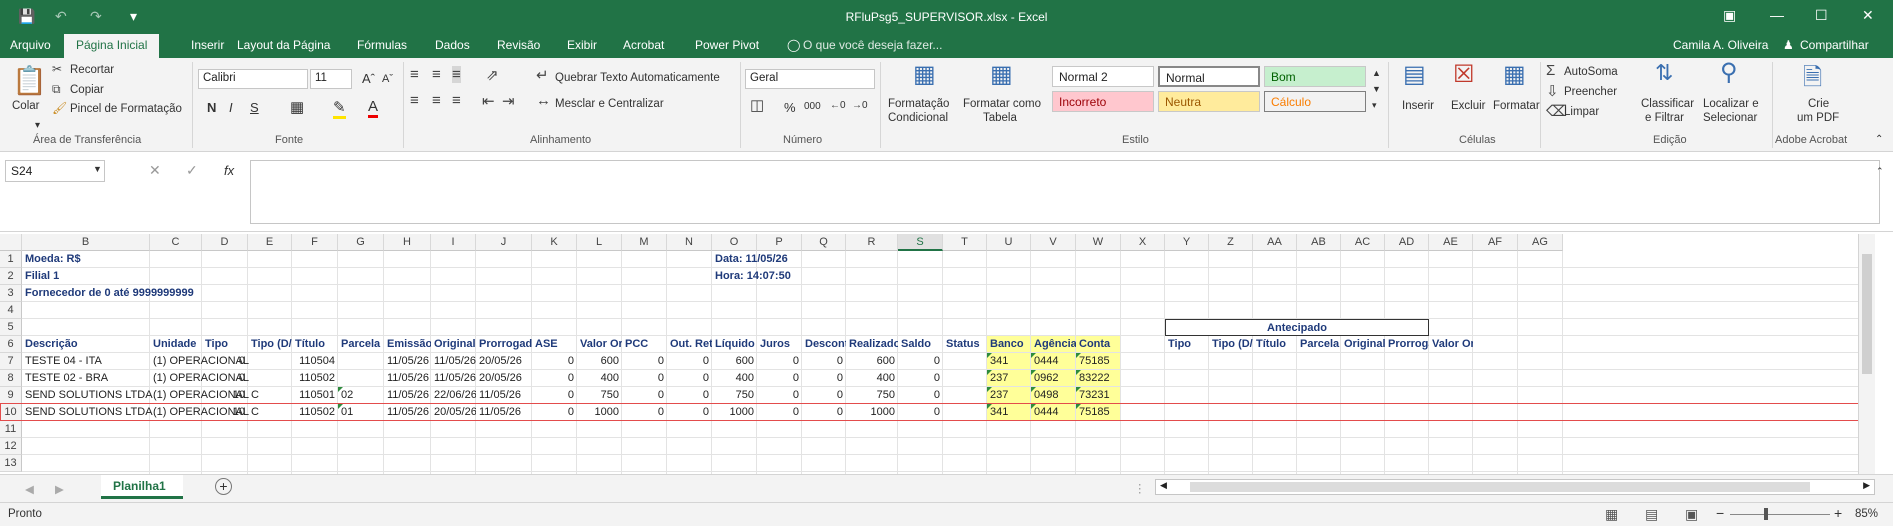 Image resolution: width=1893 pixels, height=526 pixels. I want to click on table-header: Original, so click(453, 344).